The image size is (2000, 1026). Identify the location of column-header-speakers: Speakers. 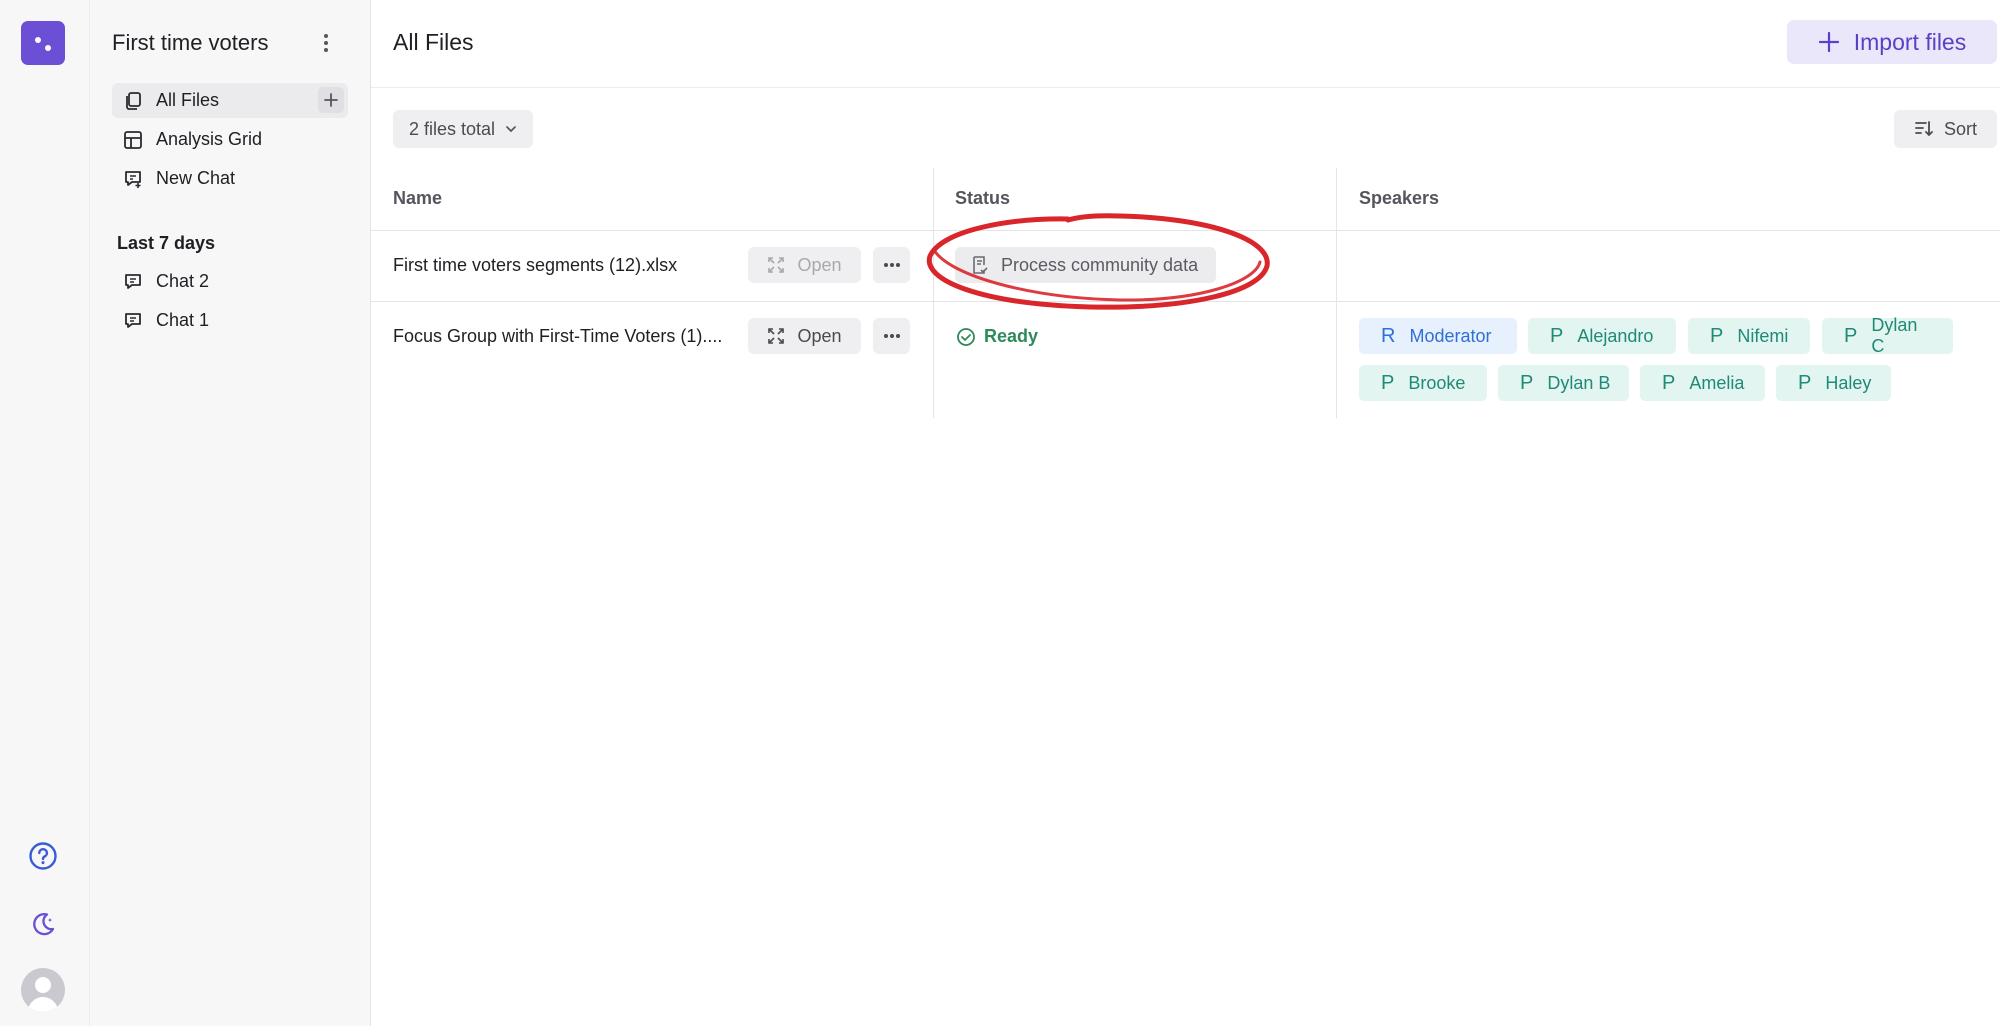
(1399, 198).